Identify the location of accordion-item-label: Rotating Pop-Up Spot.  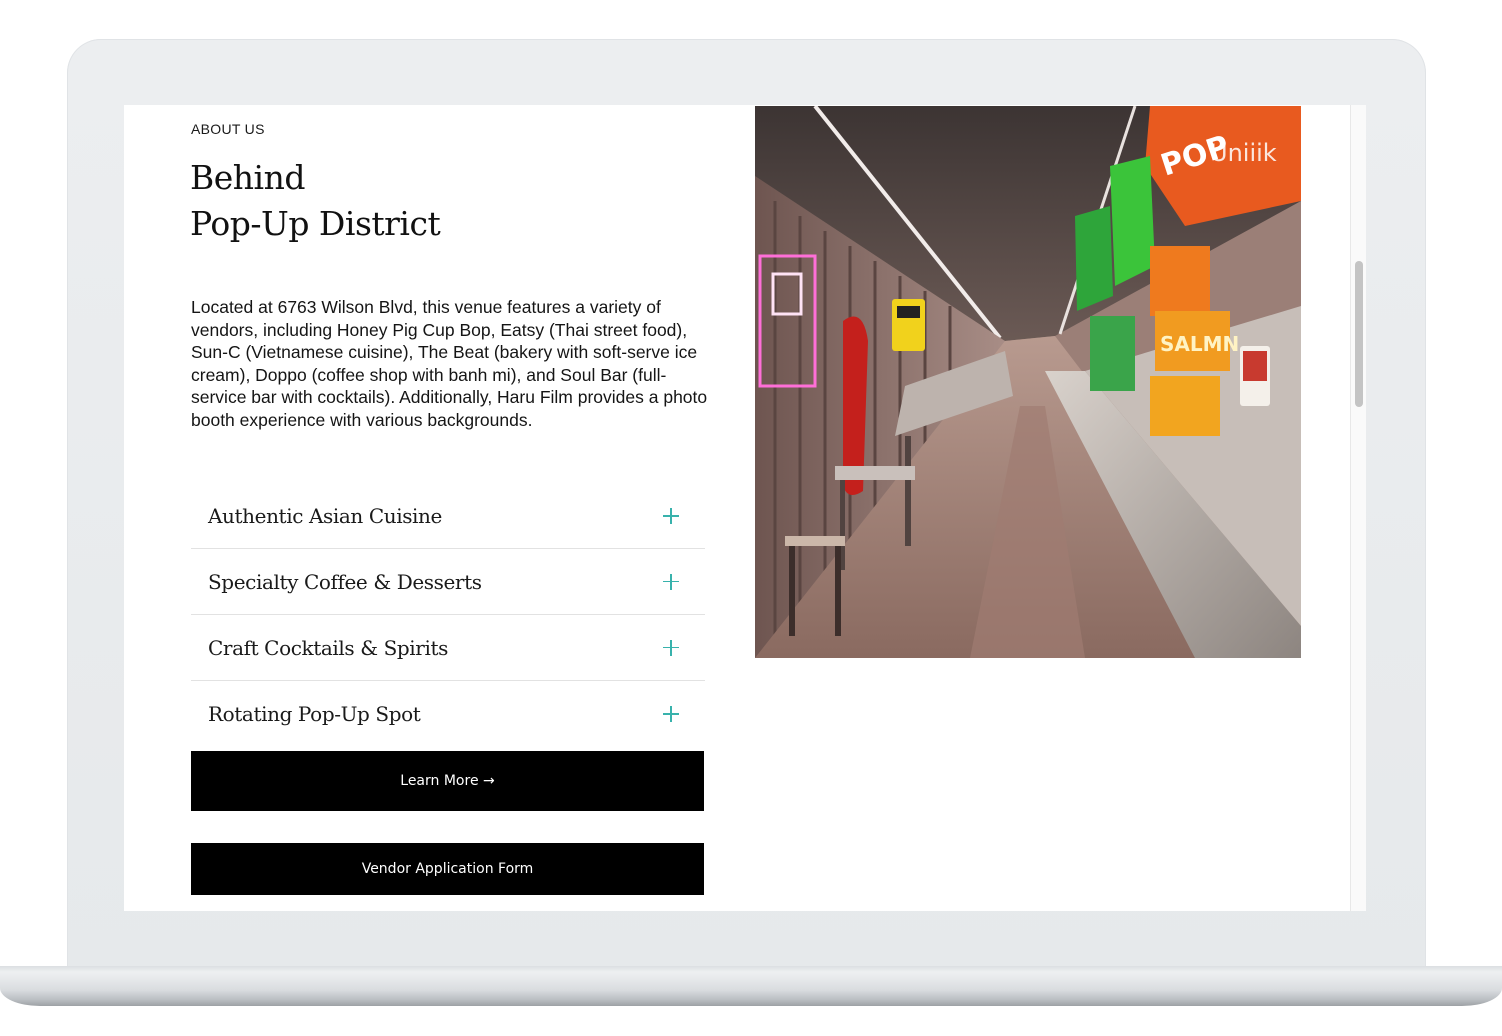
(314, 714).